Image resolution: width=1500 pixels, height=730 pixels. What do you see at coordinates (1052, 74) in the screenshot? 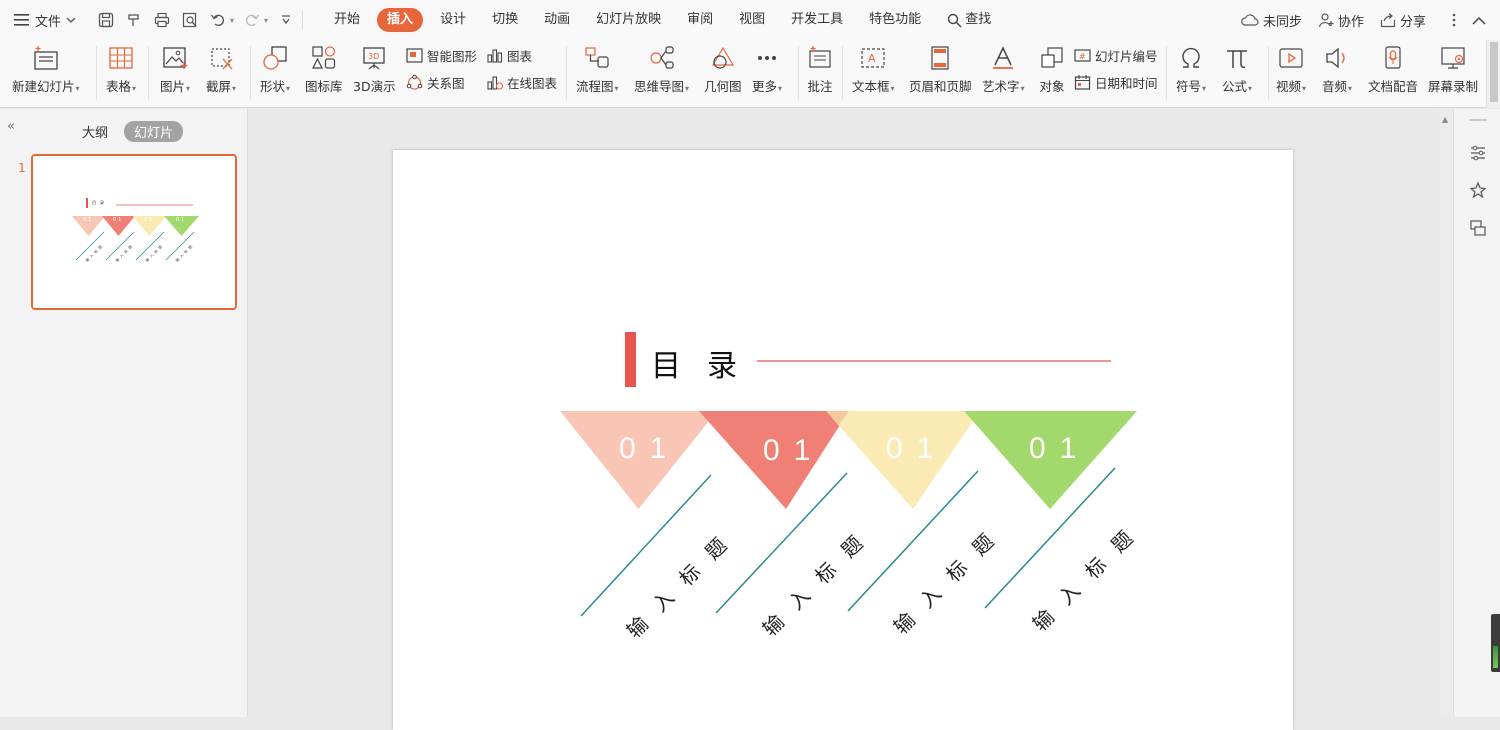
I see `object-button: 对象` at bounding box center [1052, 74].